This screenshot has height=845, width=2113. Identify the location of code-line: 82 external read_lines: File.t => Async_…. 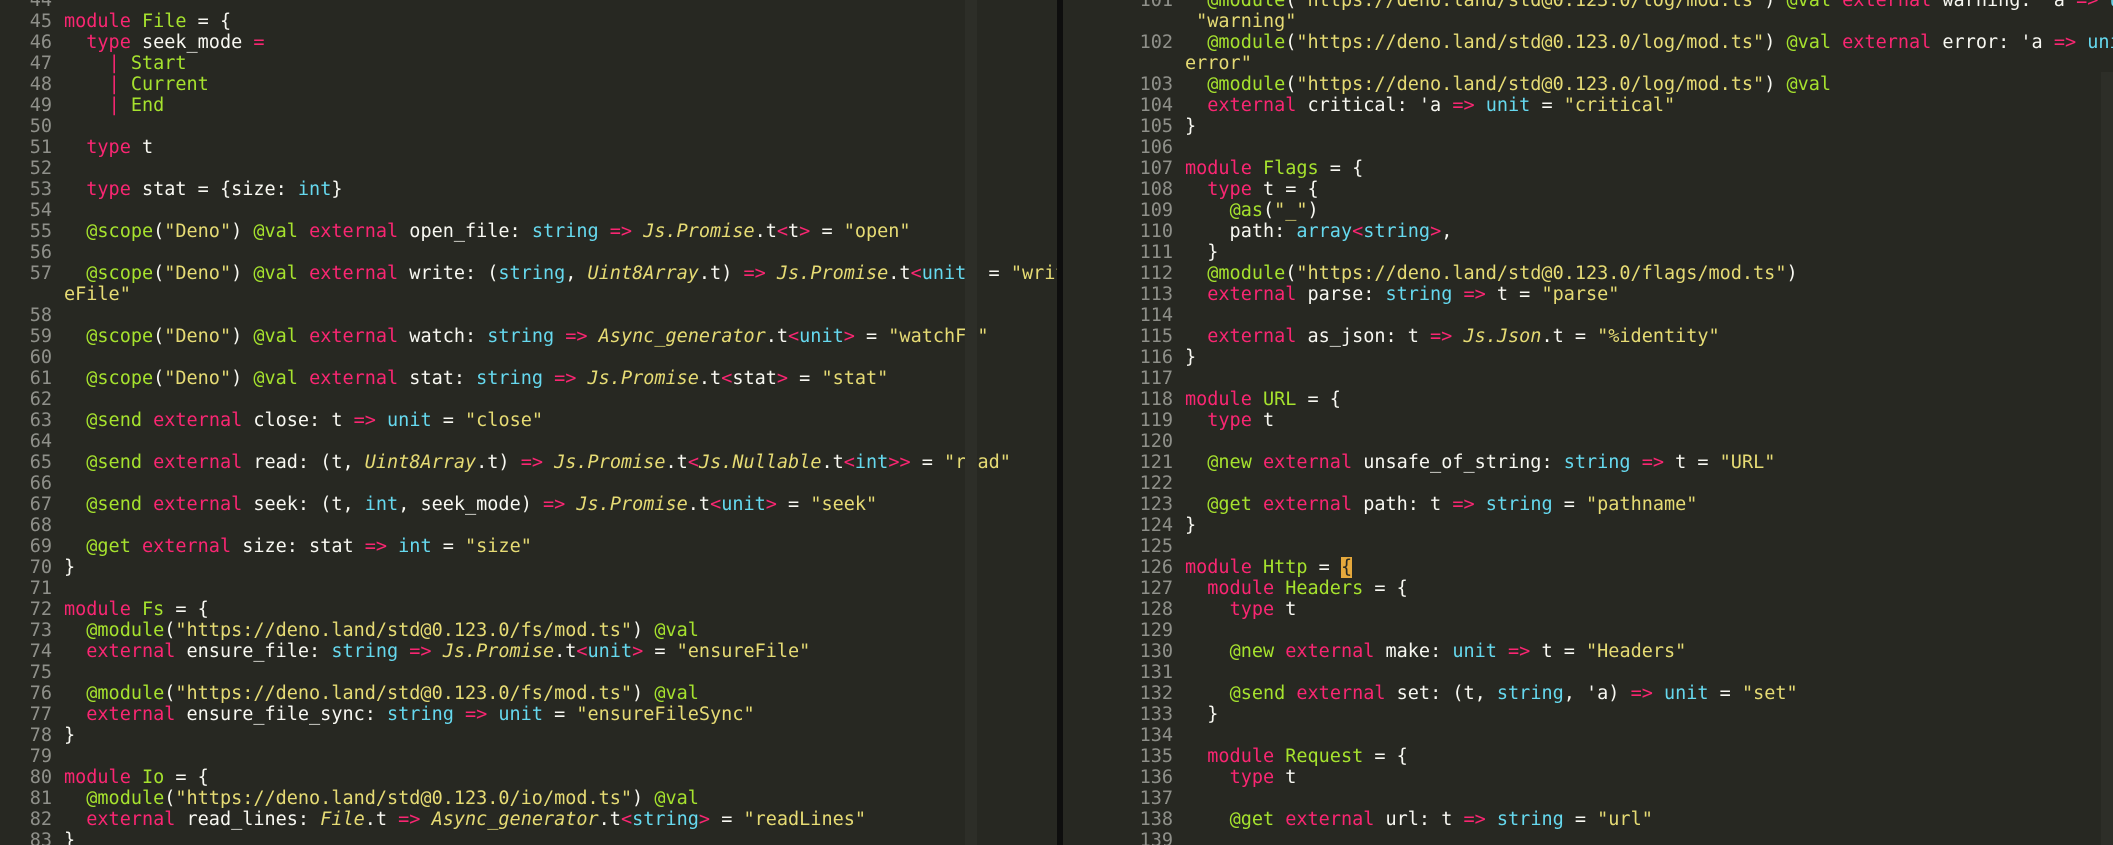
(528, 819).